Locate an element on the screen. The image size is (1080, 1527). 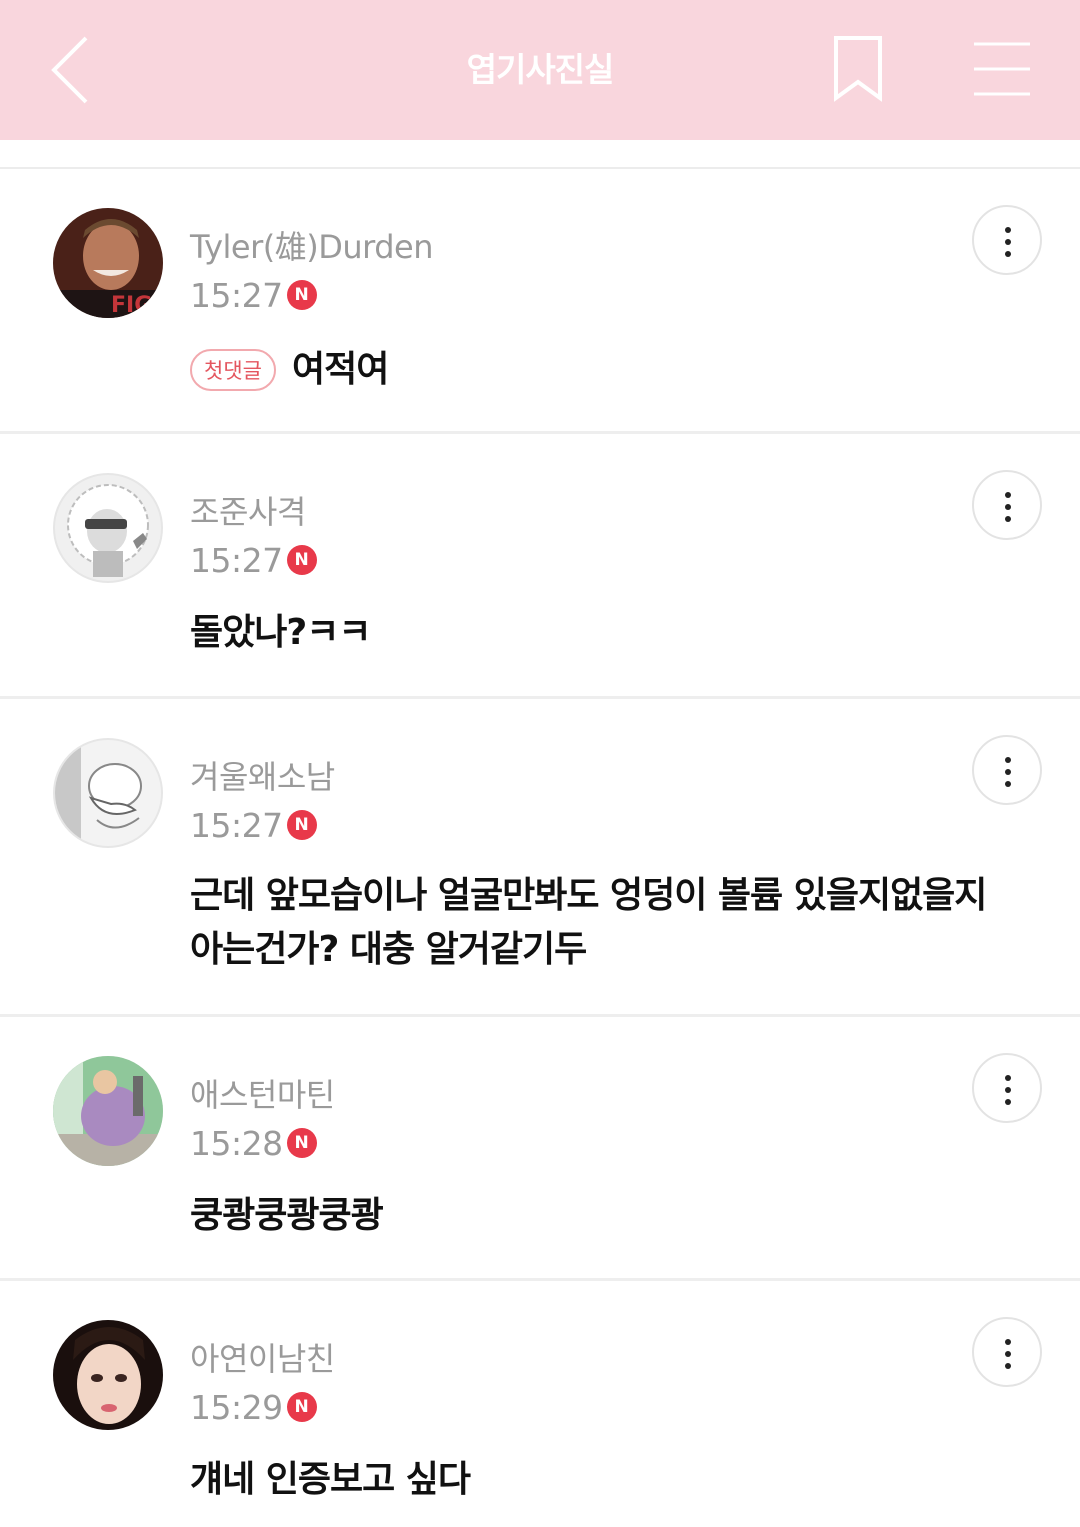
page-title: 엽기사진실 is located at coordinates (540, 69).